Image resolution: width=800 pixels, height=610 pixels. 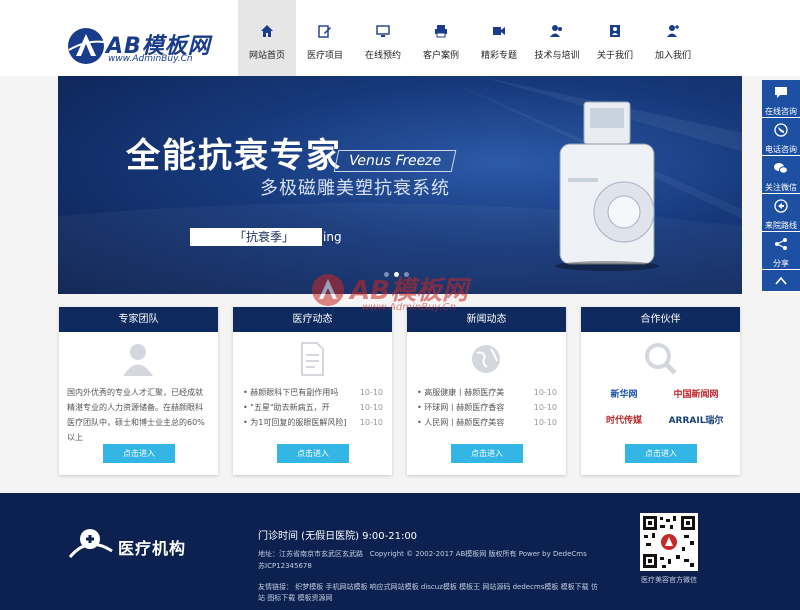 What do you see at coordinates (781, 92) in the screenshot?
I see `chat-icon` at bounding box center [781, 92].